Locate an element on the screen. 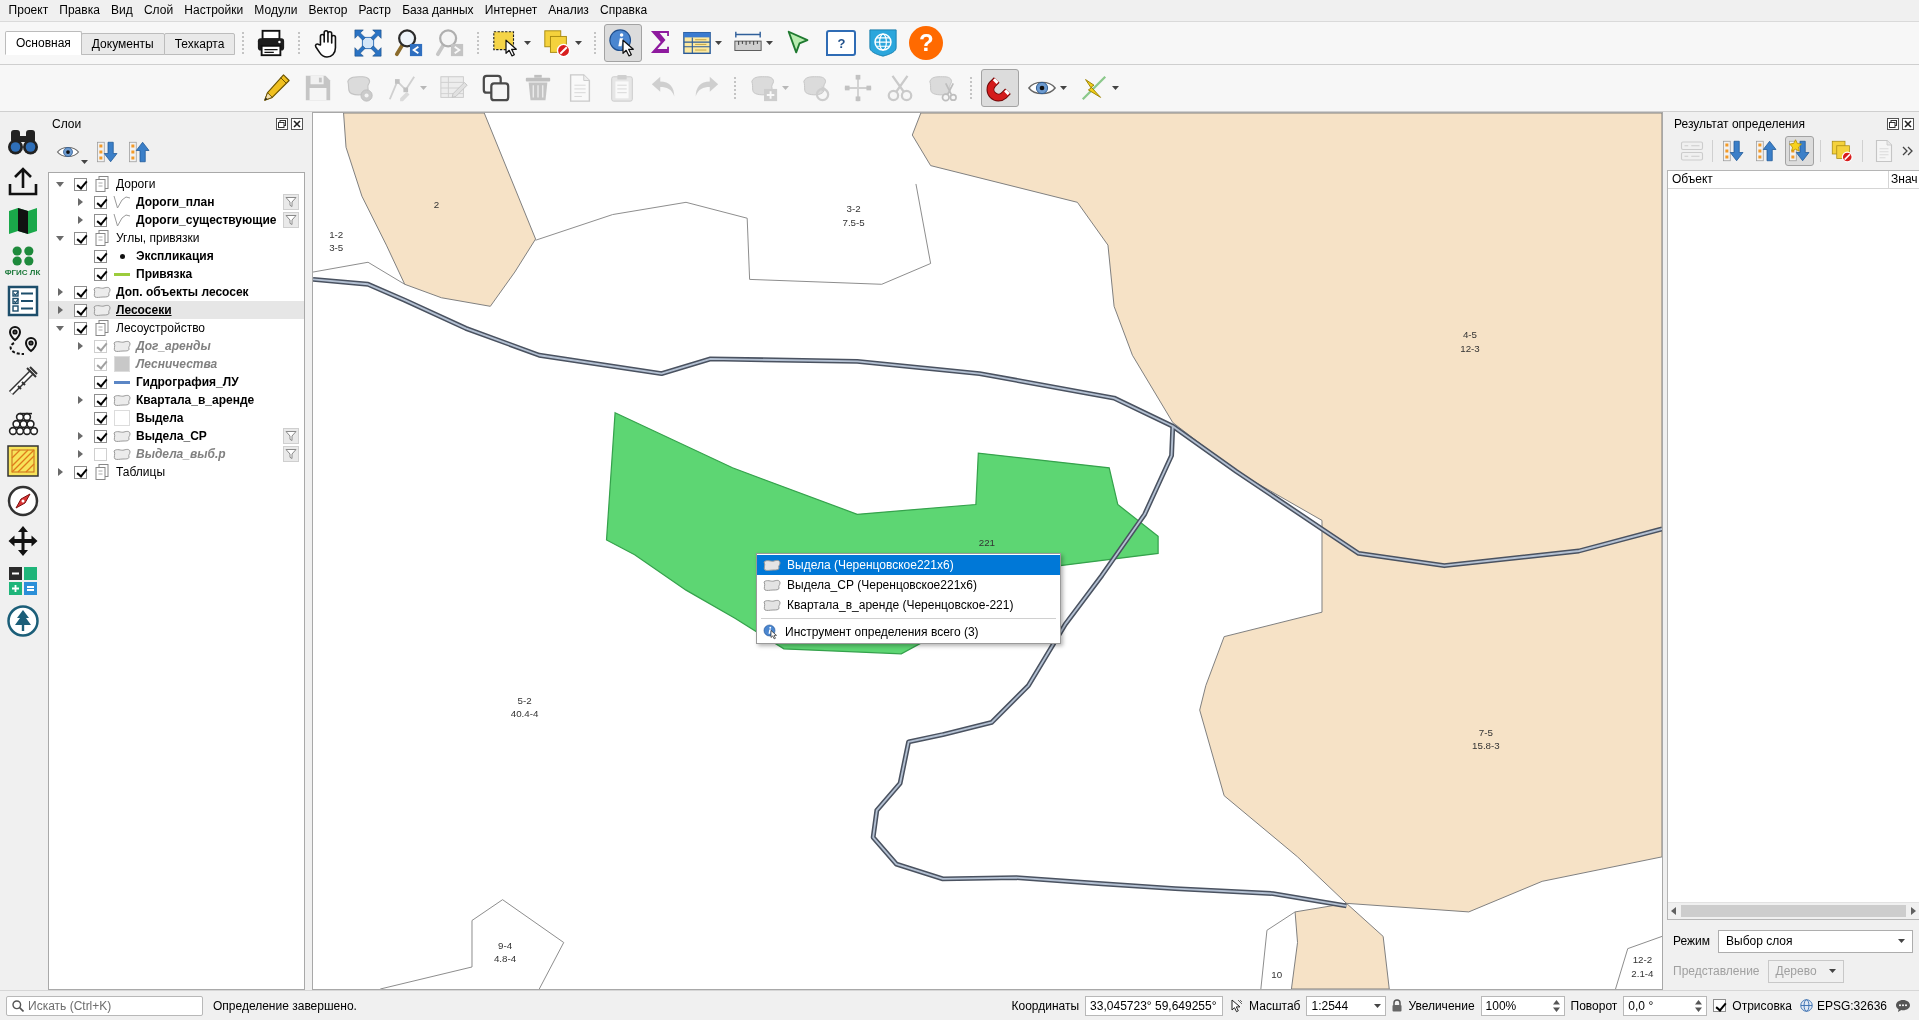 This screenshot has height=1020, width=1919. horizontal-scrollbar is located at coordinates (1793, 910).